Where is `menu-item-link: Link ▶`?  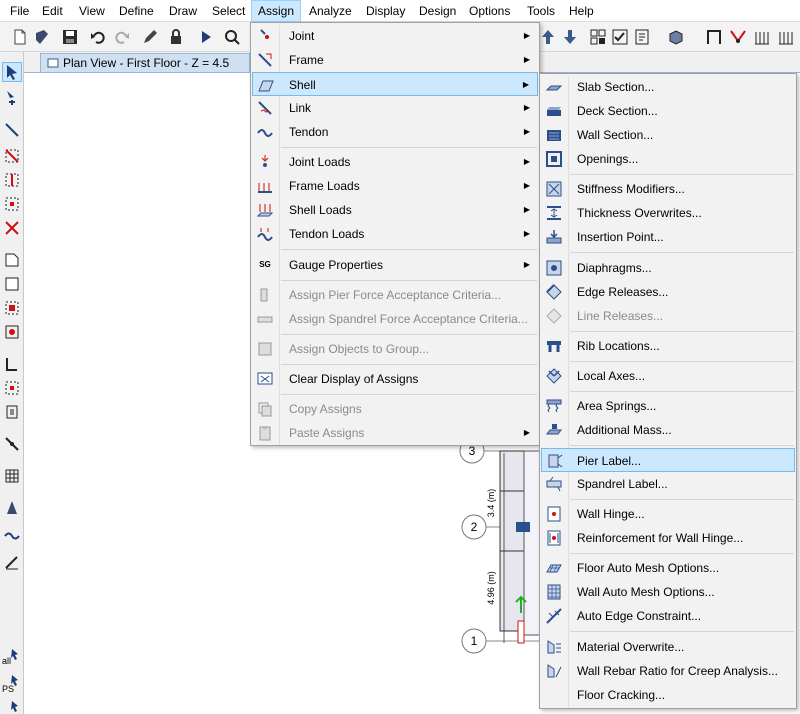
menu-item-link: Link ▶ is located at coordinates (395, 108).